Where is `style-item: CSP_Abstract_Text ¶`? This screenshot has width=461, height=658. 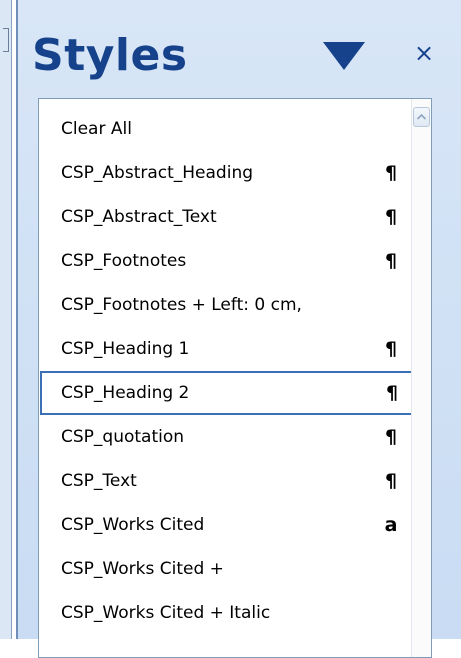 style-item: CSP_Abstract_Text ¶ is located at coordinates (225, 217).